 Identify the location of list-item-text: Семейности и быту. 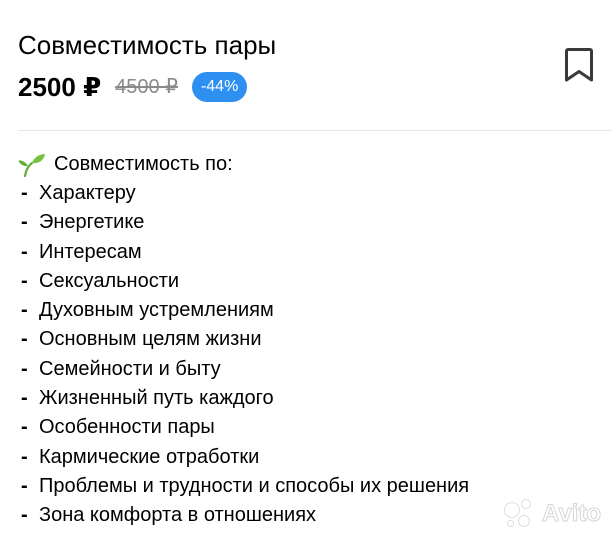
(130, 368).